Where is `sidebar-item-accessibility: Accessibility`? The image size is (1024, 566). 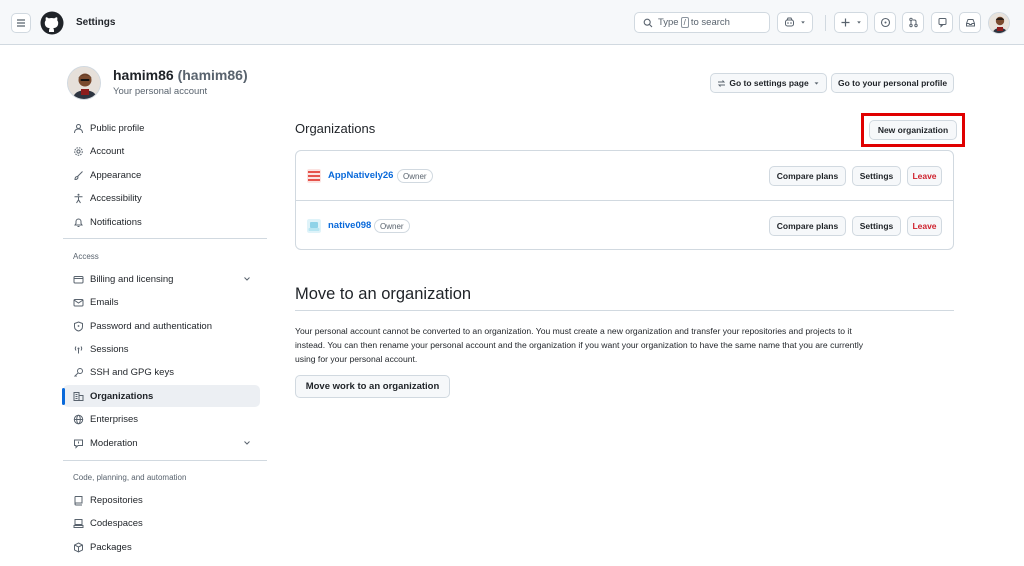
sidebar-item-accessibility: Accessibility is located at coordinates (161, 198).